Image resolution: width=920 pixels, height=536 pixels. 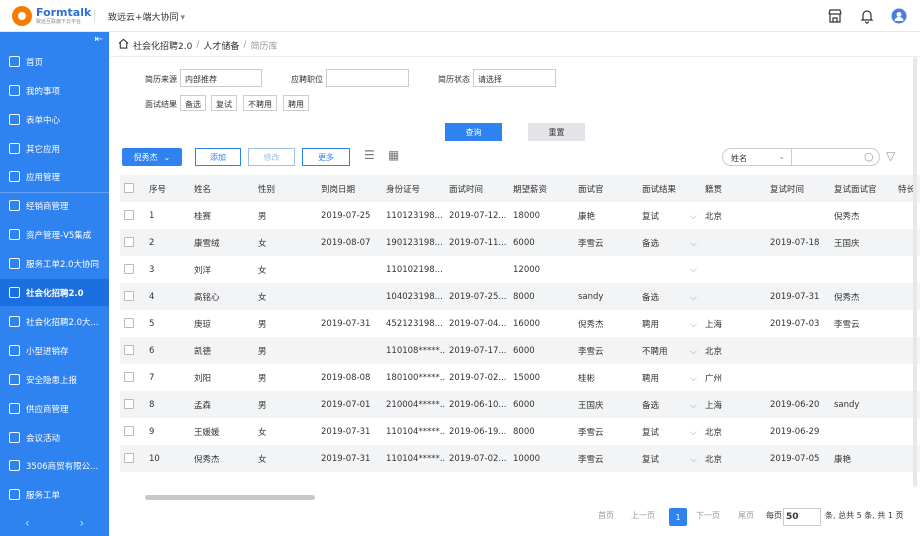 What do you see at coordinates (54, 292) in the screenshot?
I see `sidebar-item-social-recruit: 社会化招聘2.0` at bounding box center [54, 292].